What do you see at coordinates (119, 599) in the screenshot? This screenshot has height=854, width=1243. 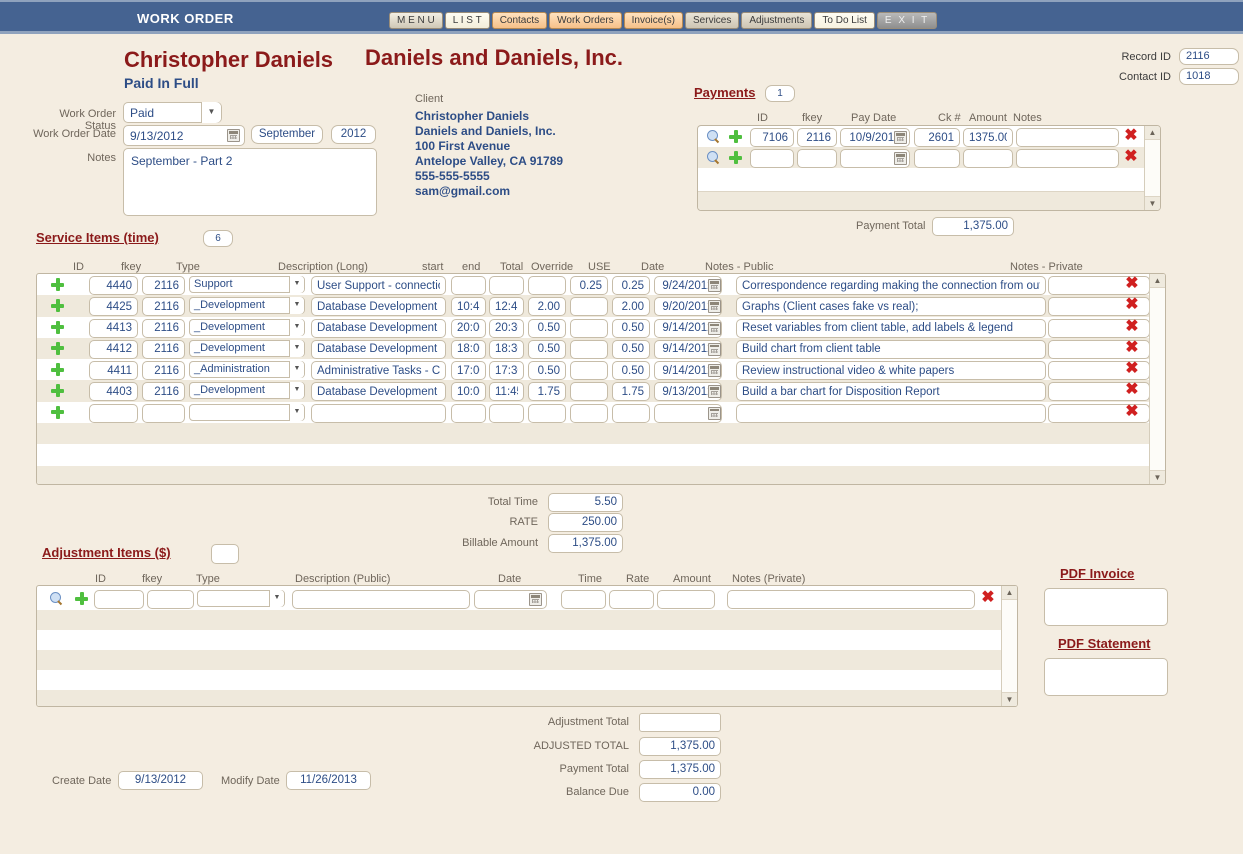 I see `adjustment-id-input` at bounding box center [119, 599].